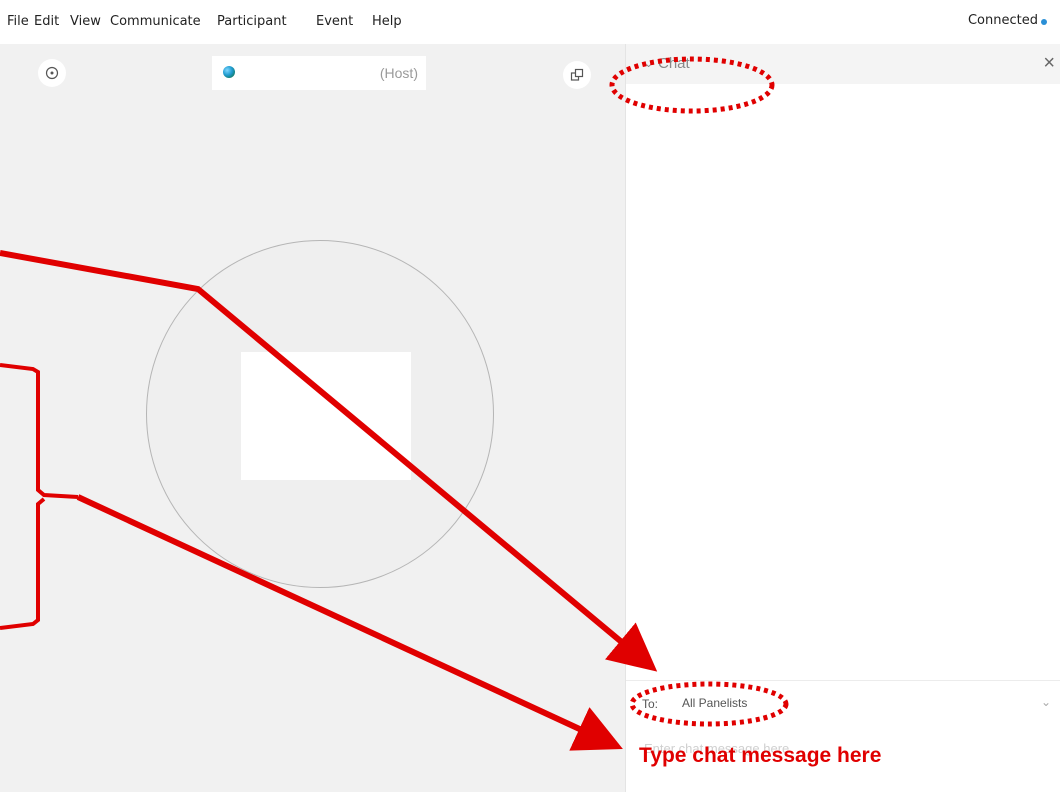  Describe the element at coordinates (326, 416) in the screenshot. I see `video-thumbnail` at that location.